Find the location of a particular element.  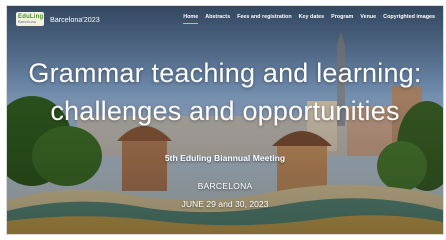

nav-key-dates: Key dates is located at coordinates (311, 17).